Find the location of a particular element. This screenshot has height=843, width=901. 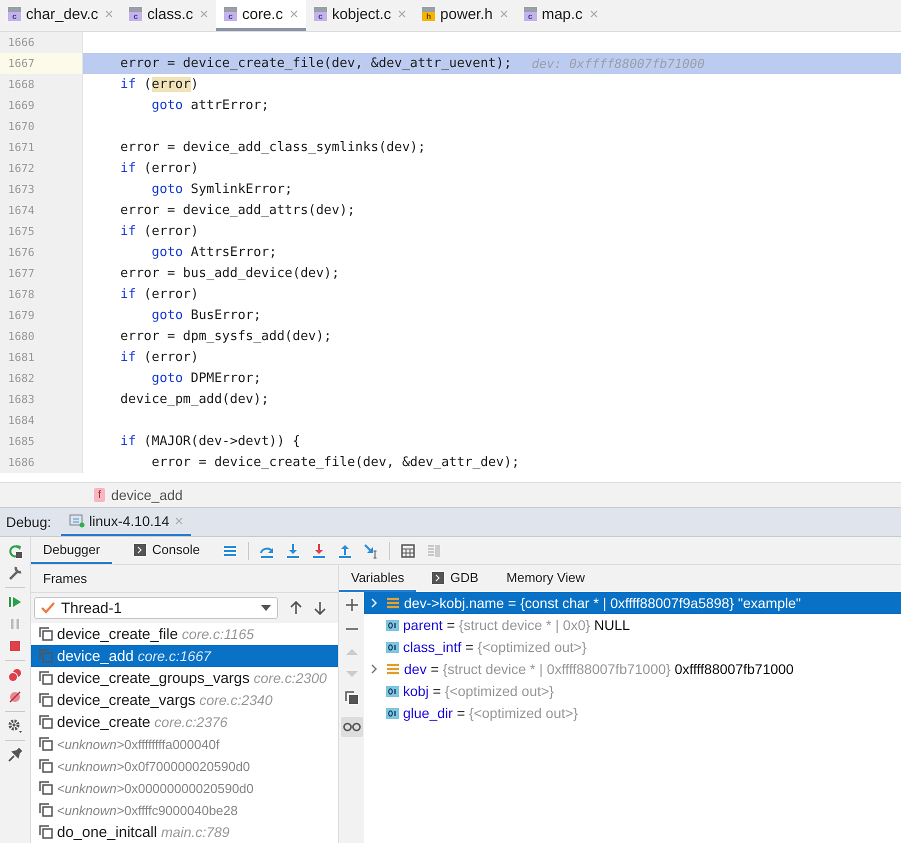

line-number: 1668 is located at coordinates (21, 84).